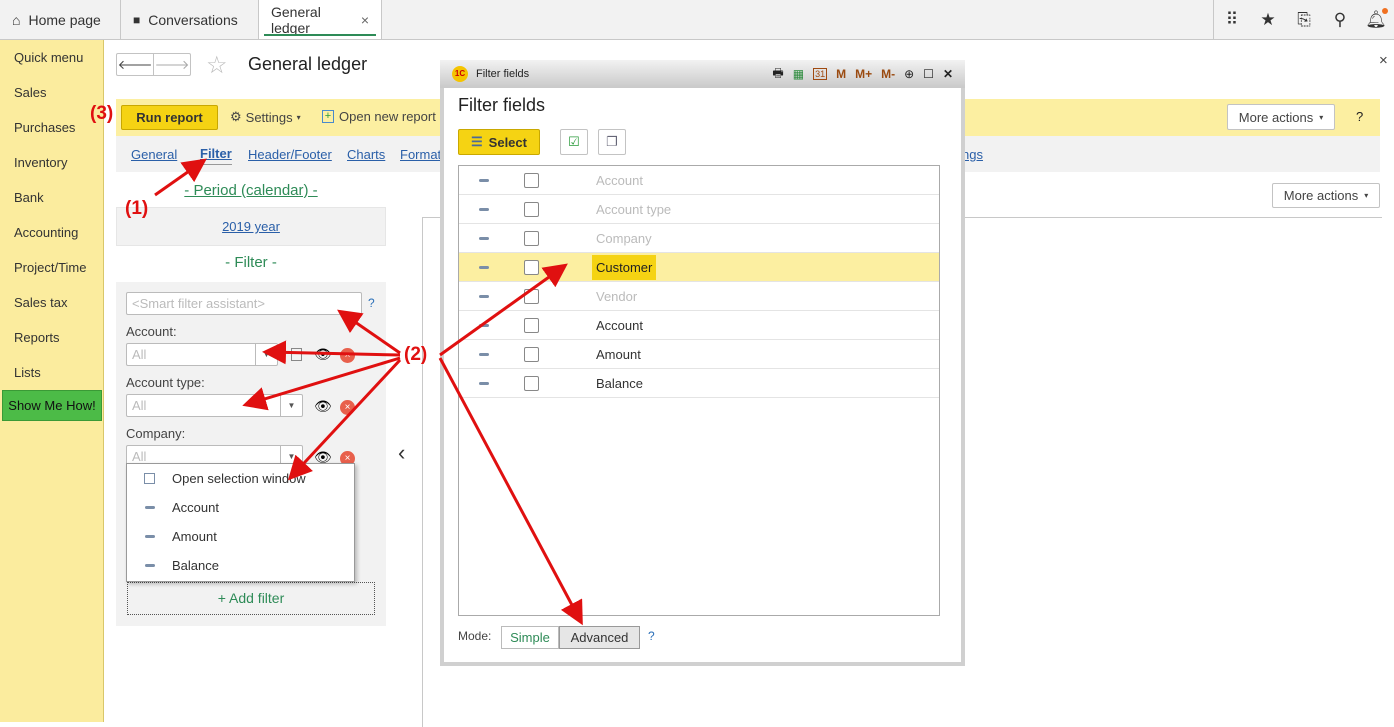 Image resolution: width=1394 pixels, height=727 pixels. I want to click on collapse-panel-icon: ‹, so click(401, 453).